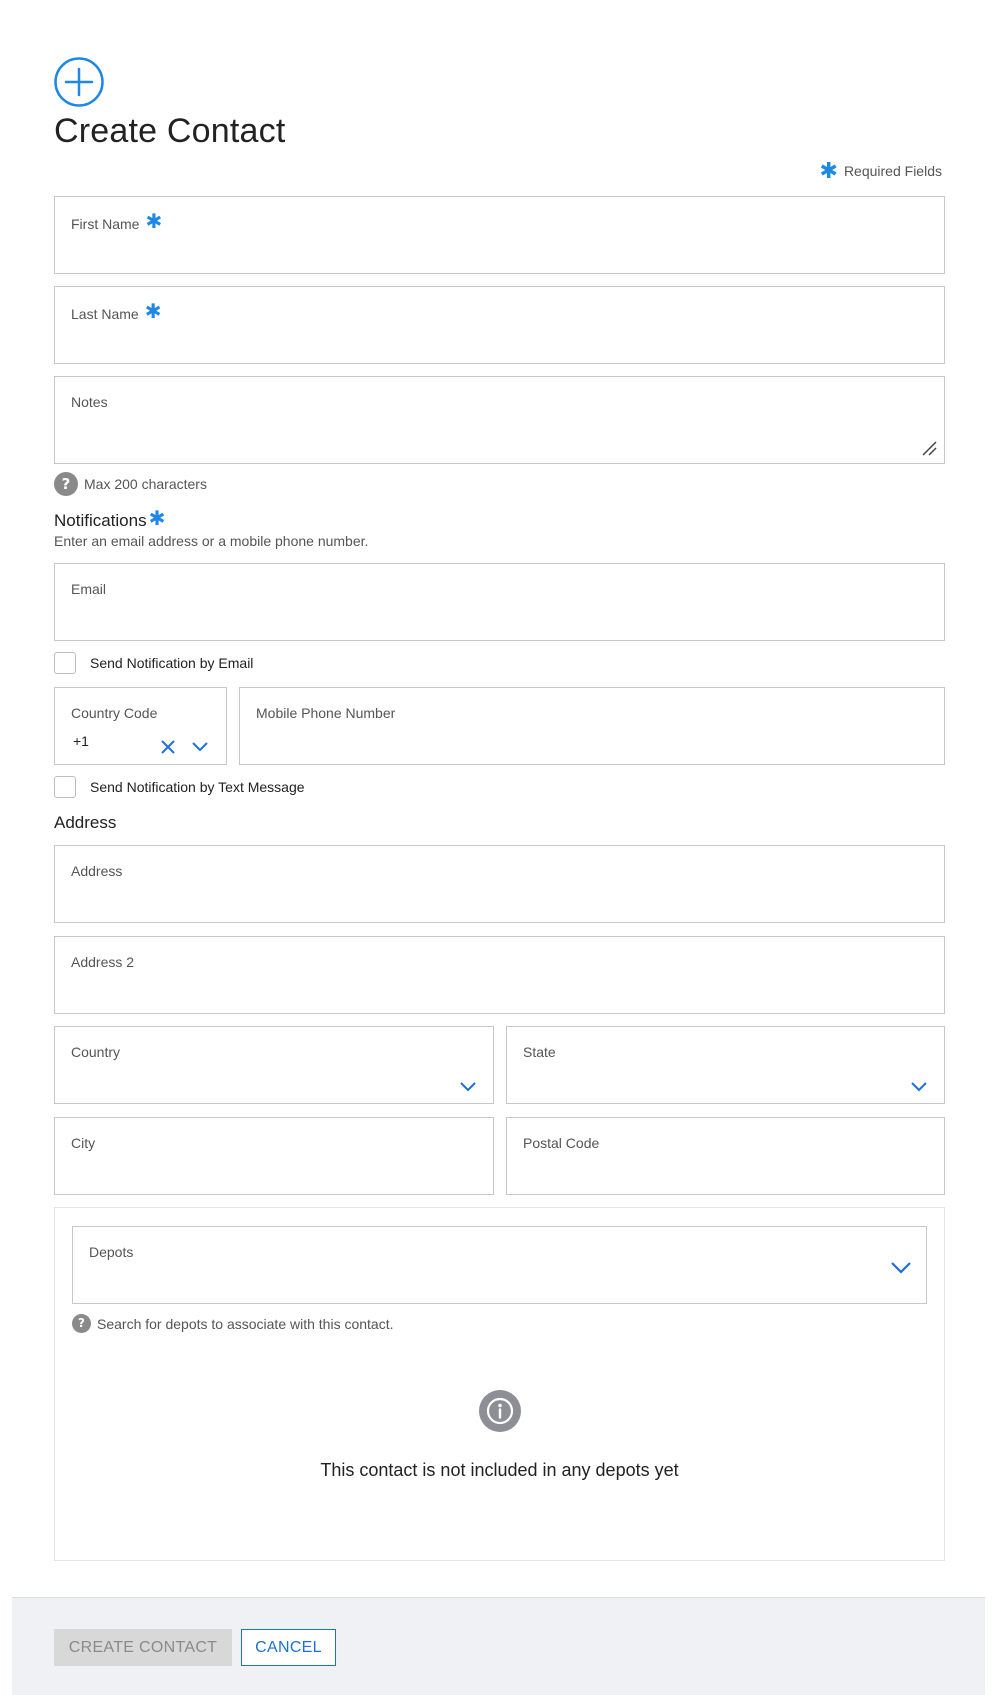 The height and width of the screenshot is (1695, 995). Describe the element at coordinates (274, 1065) in the screenshot. I see `country-select: Country` at that location.